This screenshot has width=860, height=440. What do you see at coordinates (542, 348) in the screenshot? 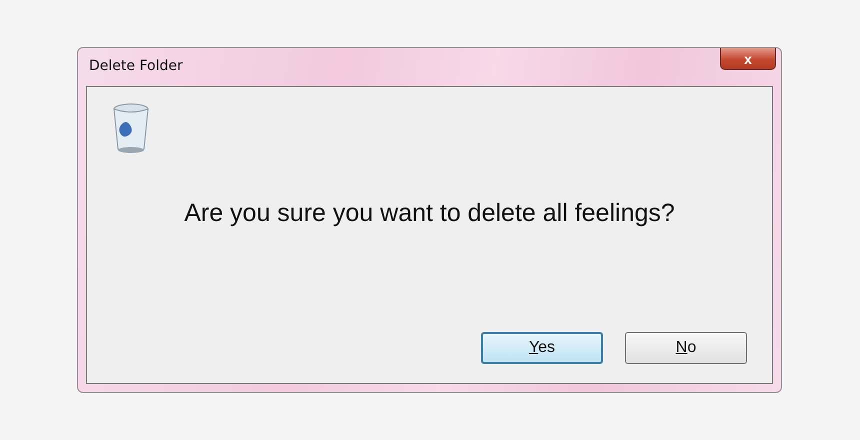
I see `dialog-button: Yes` at bounding box center [542, 348].